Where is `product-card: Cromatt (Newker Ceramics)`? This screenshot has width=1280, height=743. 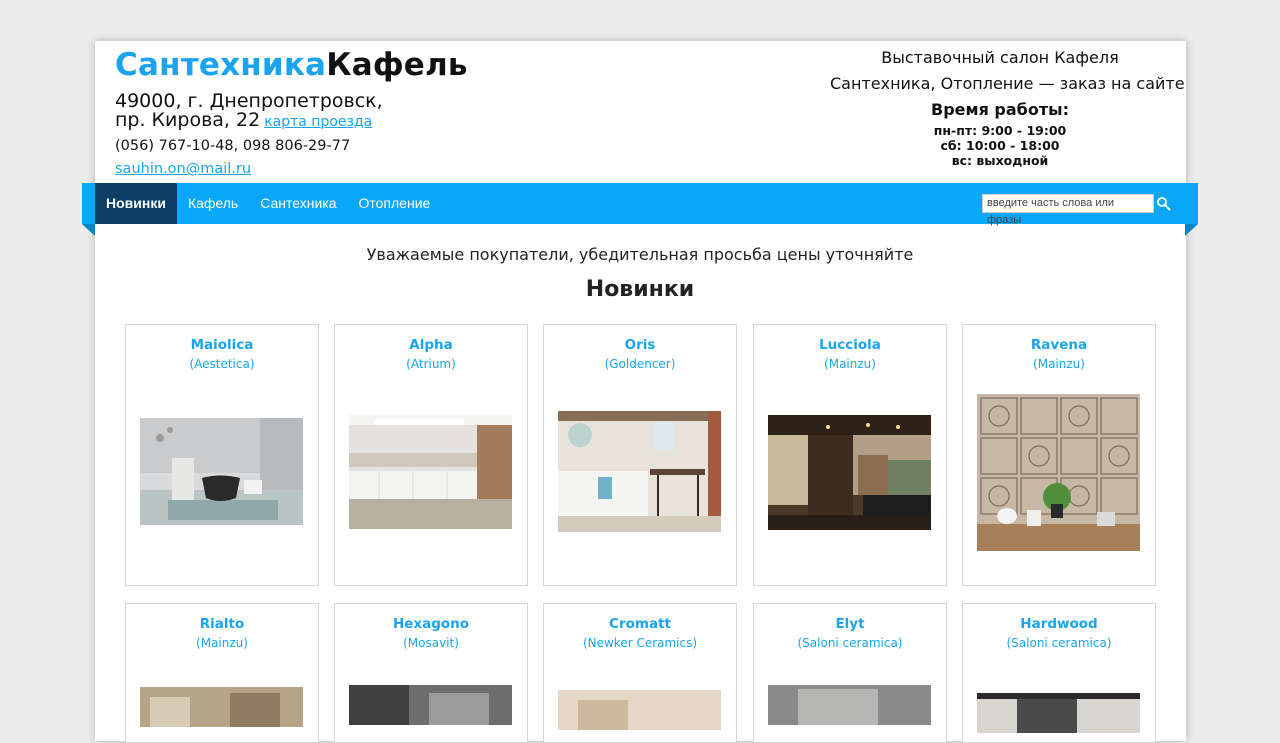 product-card: Cromatt (Newker Ceramics) is located at coordinates (640, 673).